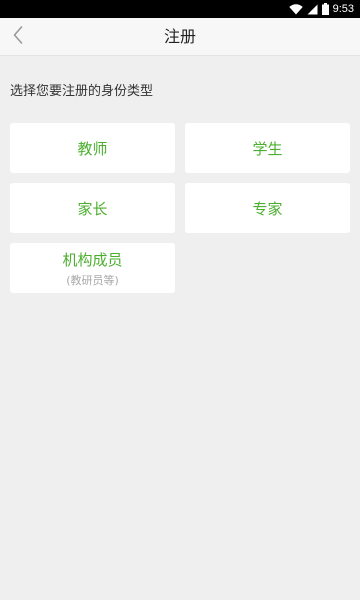  What do you see at coordinates (295, 9) in the screenshot?
I see `wifi-icon` at bounding box center [295, 9].